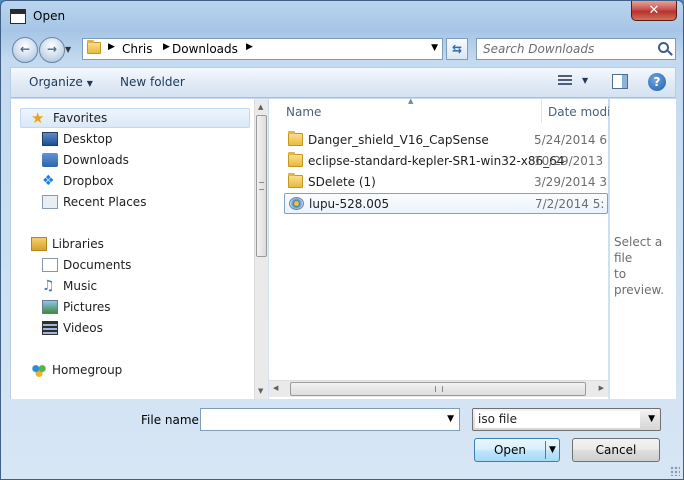 This screenshot has height=480, width=684. Describe the element at coordinates (135, 118) in the screenshot. I see `nav-item-favorites: ★ Favorites` at that location.